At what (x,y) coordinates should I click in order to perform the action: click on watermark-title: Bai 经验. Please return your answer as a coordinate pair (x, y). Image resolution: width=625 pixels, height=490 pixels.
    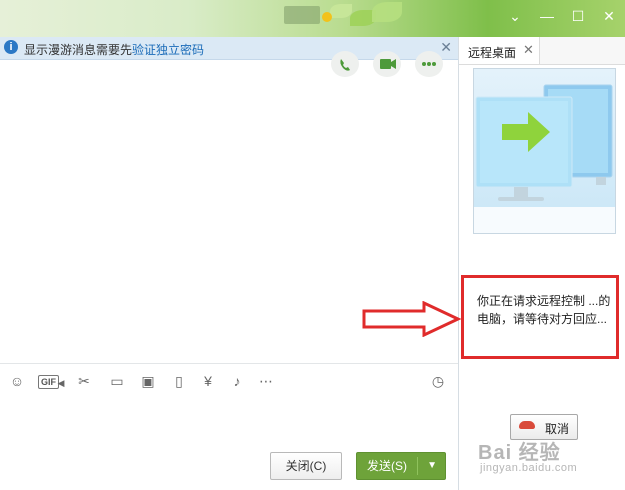
    Looking at the image, I should click on (519, 453).